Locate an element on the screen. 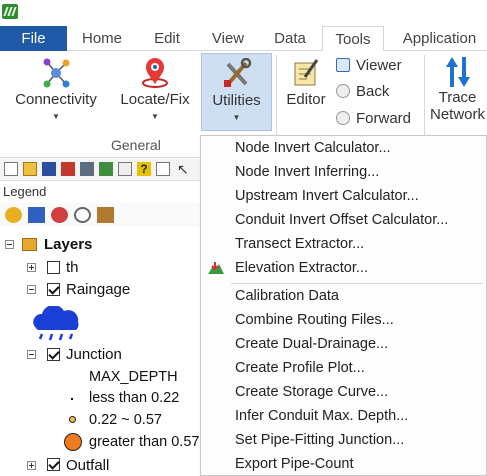 This screenshot has height=476, width=487. viewer-button: Viewer is located at coordinates (369, 66).